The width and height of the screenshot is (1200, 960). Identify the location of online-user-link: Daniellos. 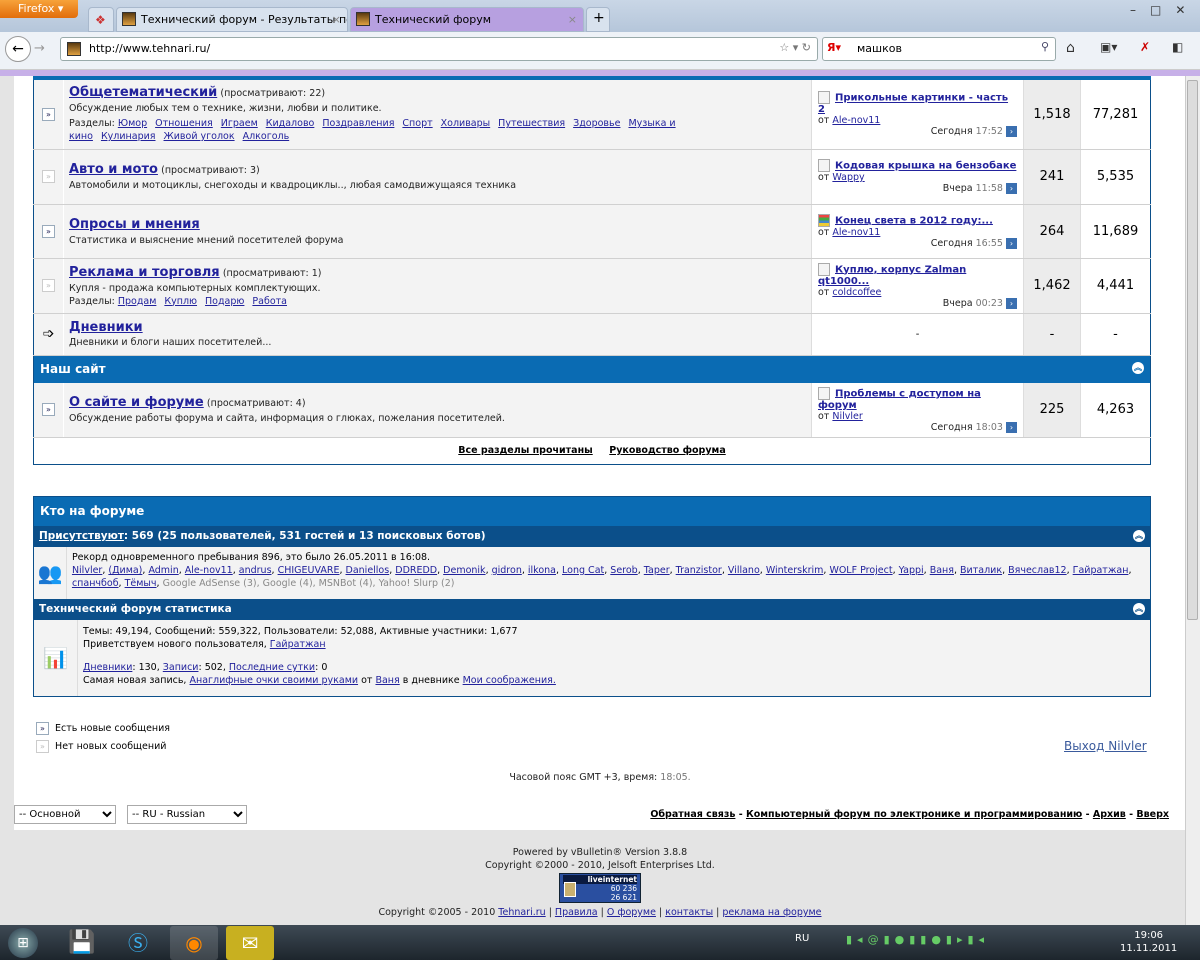
(368, 570).